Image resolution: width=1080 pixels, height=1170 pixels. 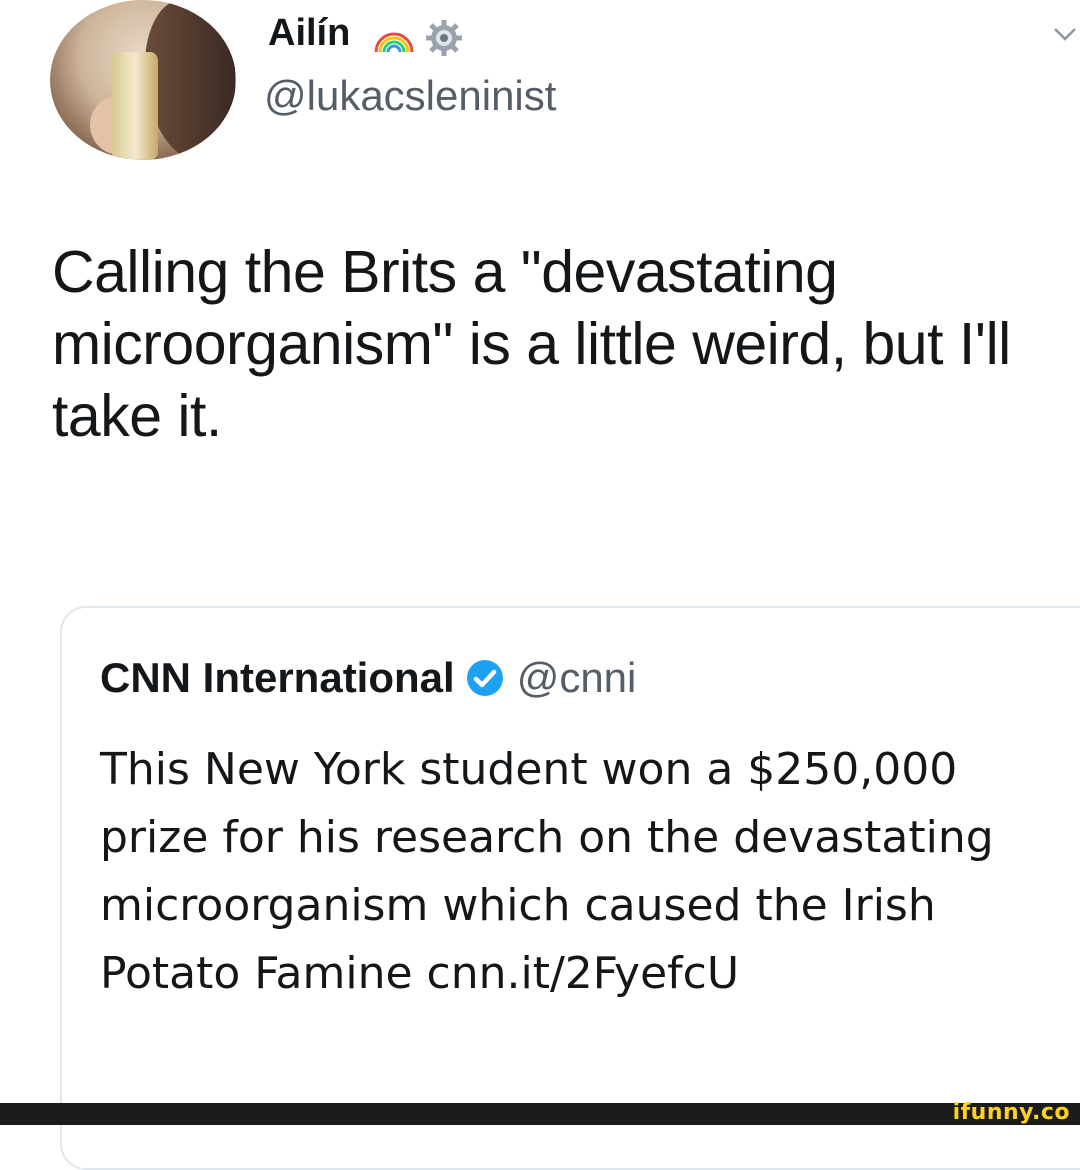 I want to click on rainbow-icon, so click(x=394, y=42).